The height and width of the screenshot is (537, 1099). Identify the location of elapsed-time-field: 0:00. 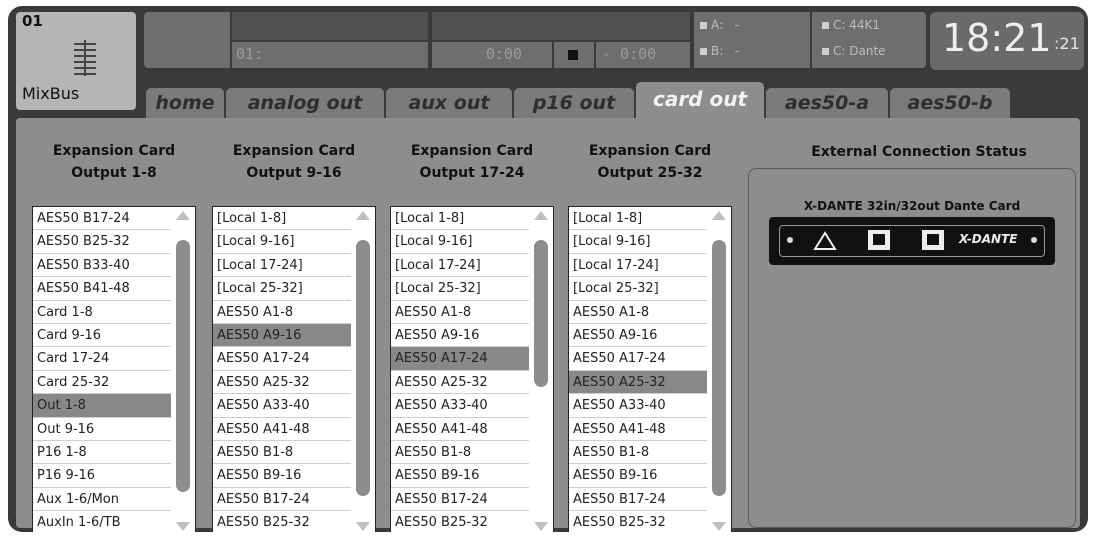
(492, 55).